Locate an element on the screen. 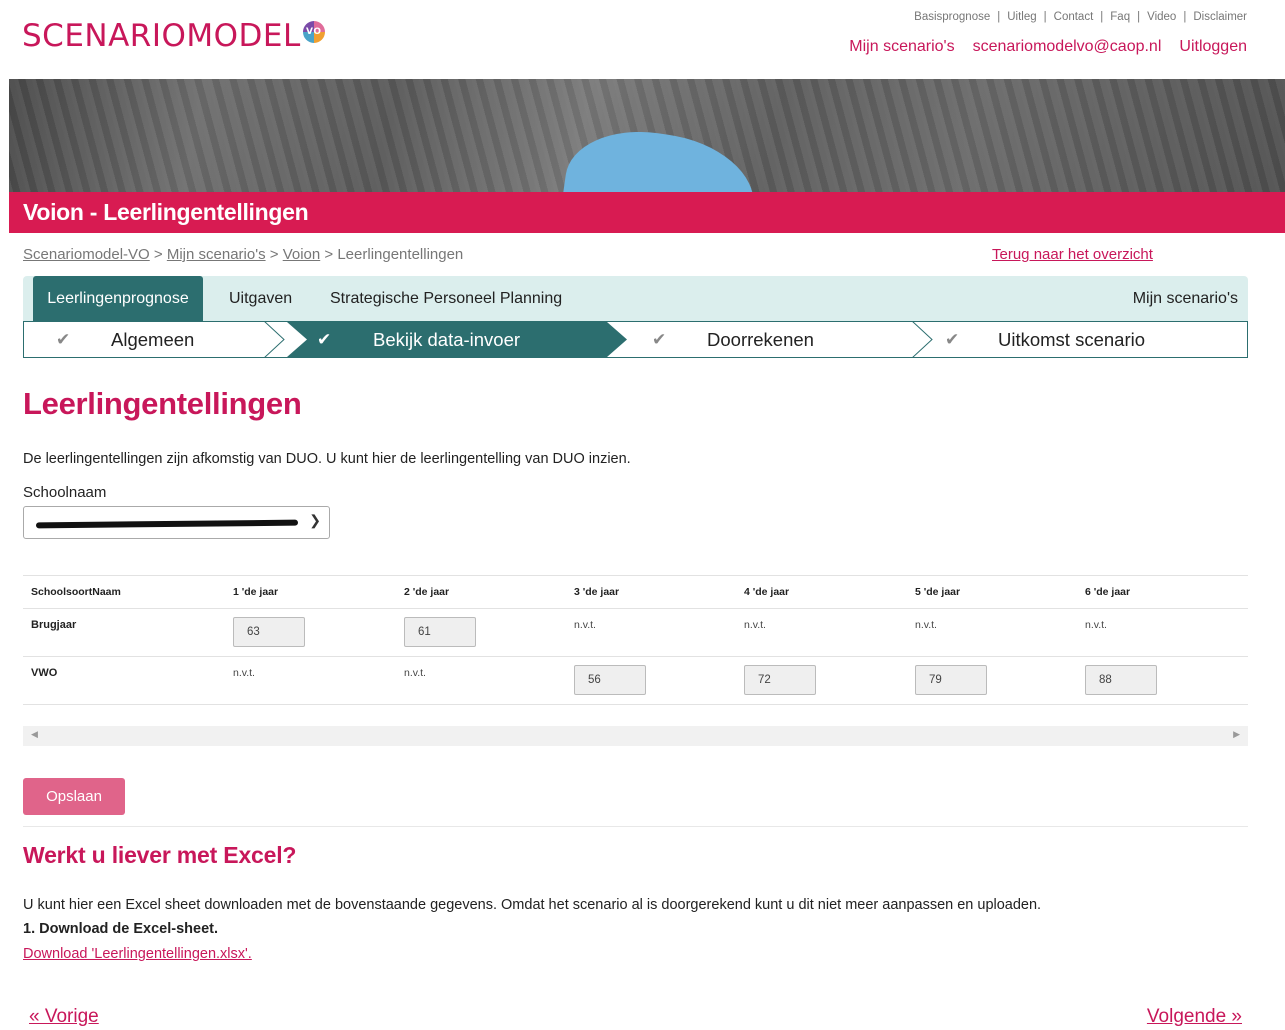 This screenshot has width=1285, height=1030. tab-my-scenarios: Mijn scenario's is located at coordinates (1185, 298).